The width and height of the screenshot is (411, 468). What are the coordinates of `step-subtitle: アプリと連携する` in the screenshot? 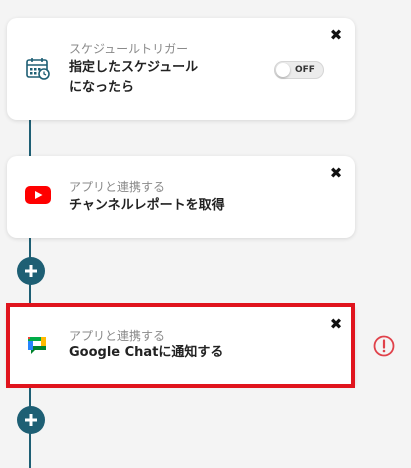 It's located at (117, 187).